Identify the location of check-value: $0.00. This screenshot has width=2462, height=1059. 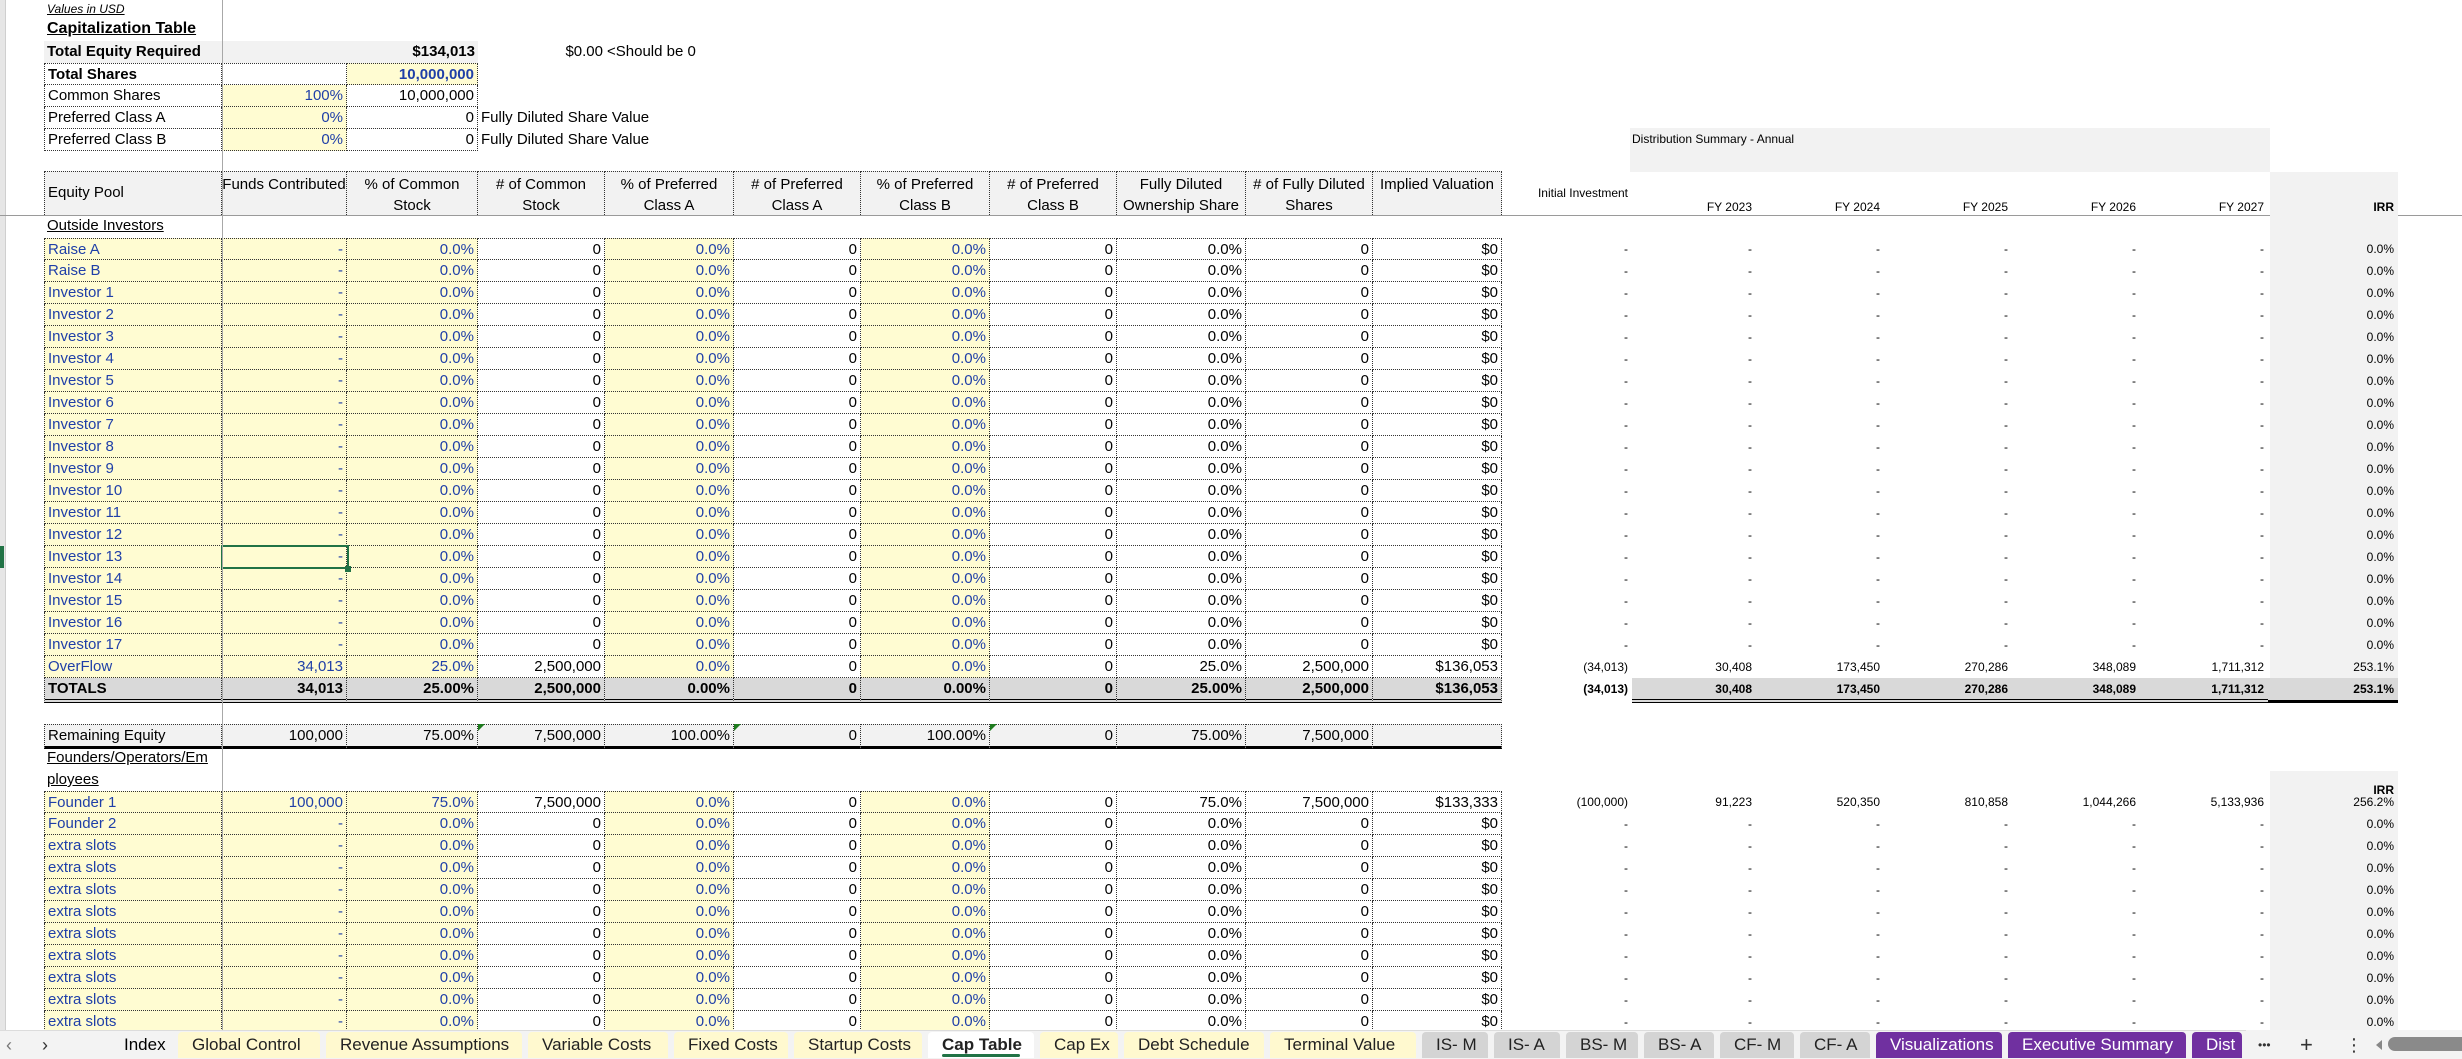
(542, 52).